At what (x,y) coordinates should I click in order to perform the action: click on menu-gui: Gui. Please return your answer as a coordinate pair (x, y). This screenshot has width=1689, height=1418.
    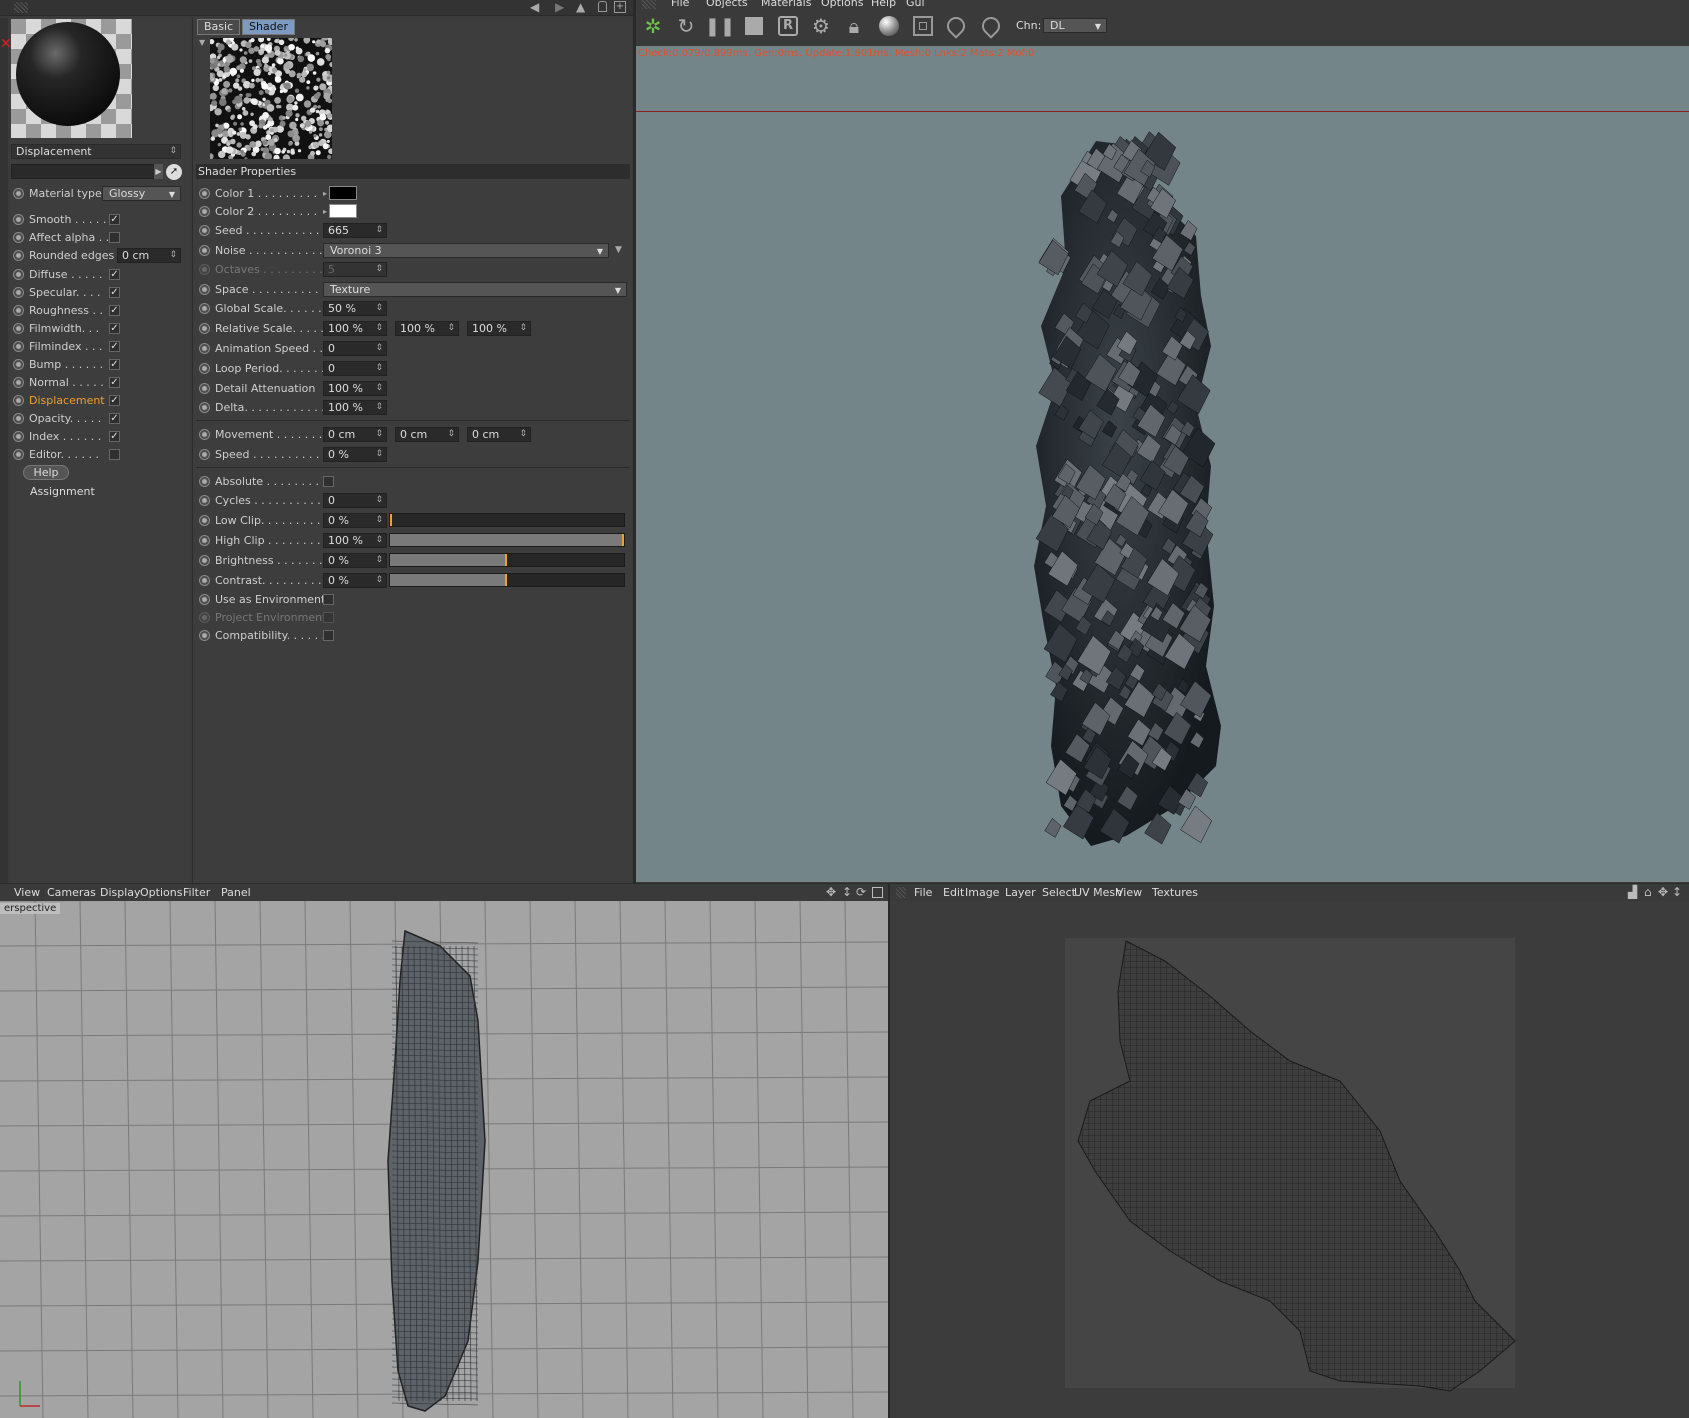
    Looking at the image, I should click on (915, 4).